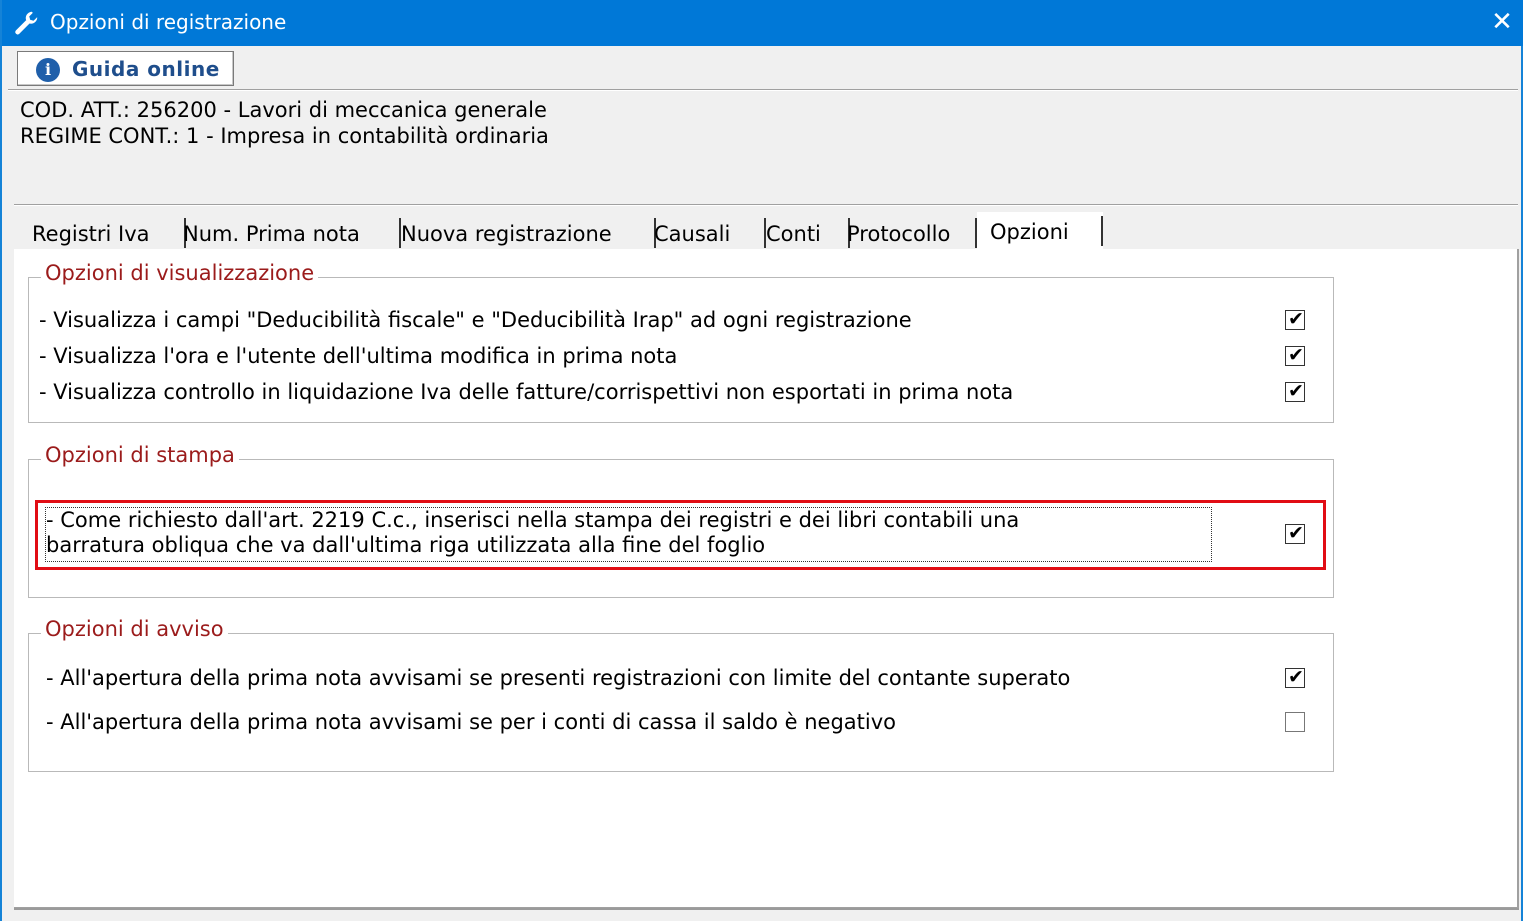 This screenshot has height=921, width=1523. I want to click on help-online-button: i Guida online, so click(125, 68).